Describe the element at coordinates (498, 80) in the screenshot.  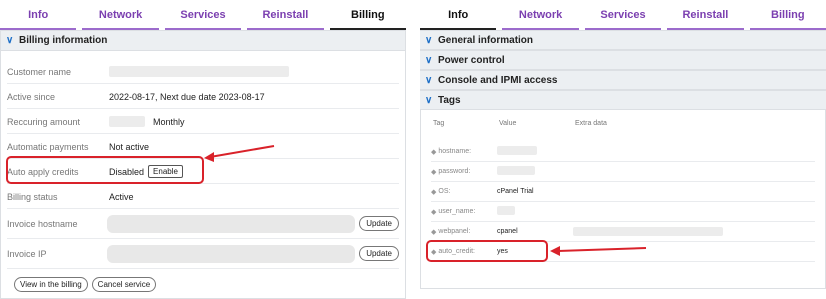
I see `section-title: Console and IPMI access` at that location.